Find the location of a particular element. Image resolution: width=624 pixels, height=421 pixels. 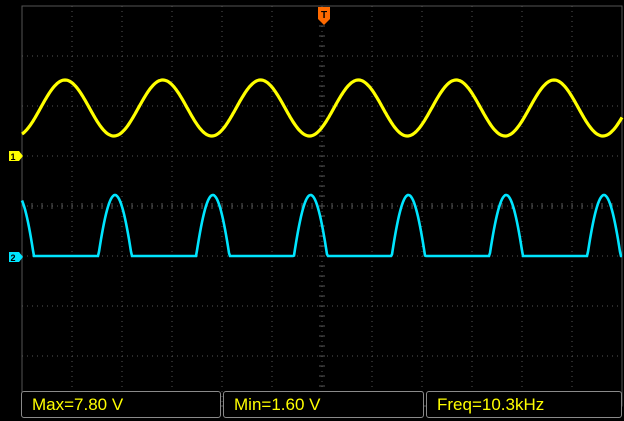

trigger-position-marker: T is located at coordinates (324, 16).